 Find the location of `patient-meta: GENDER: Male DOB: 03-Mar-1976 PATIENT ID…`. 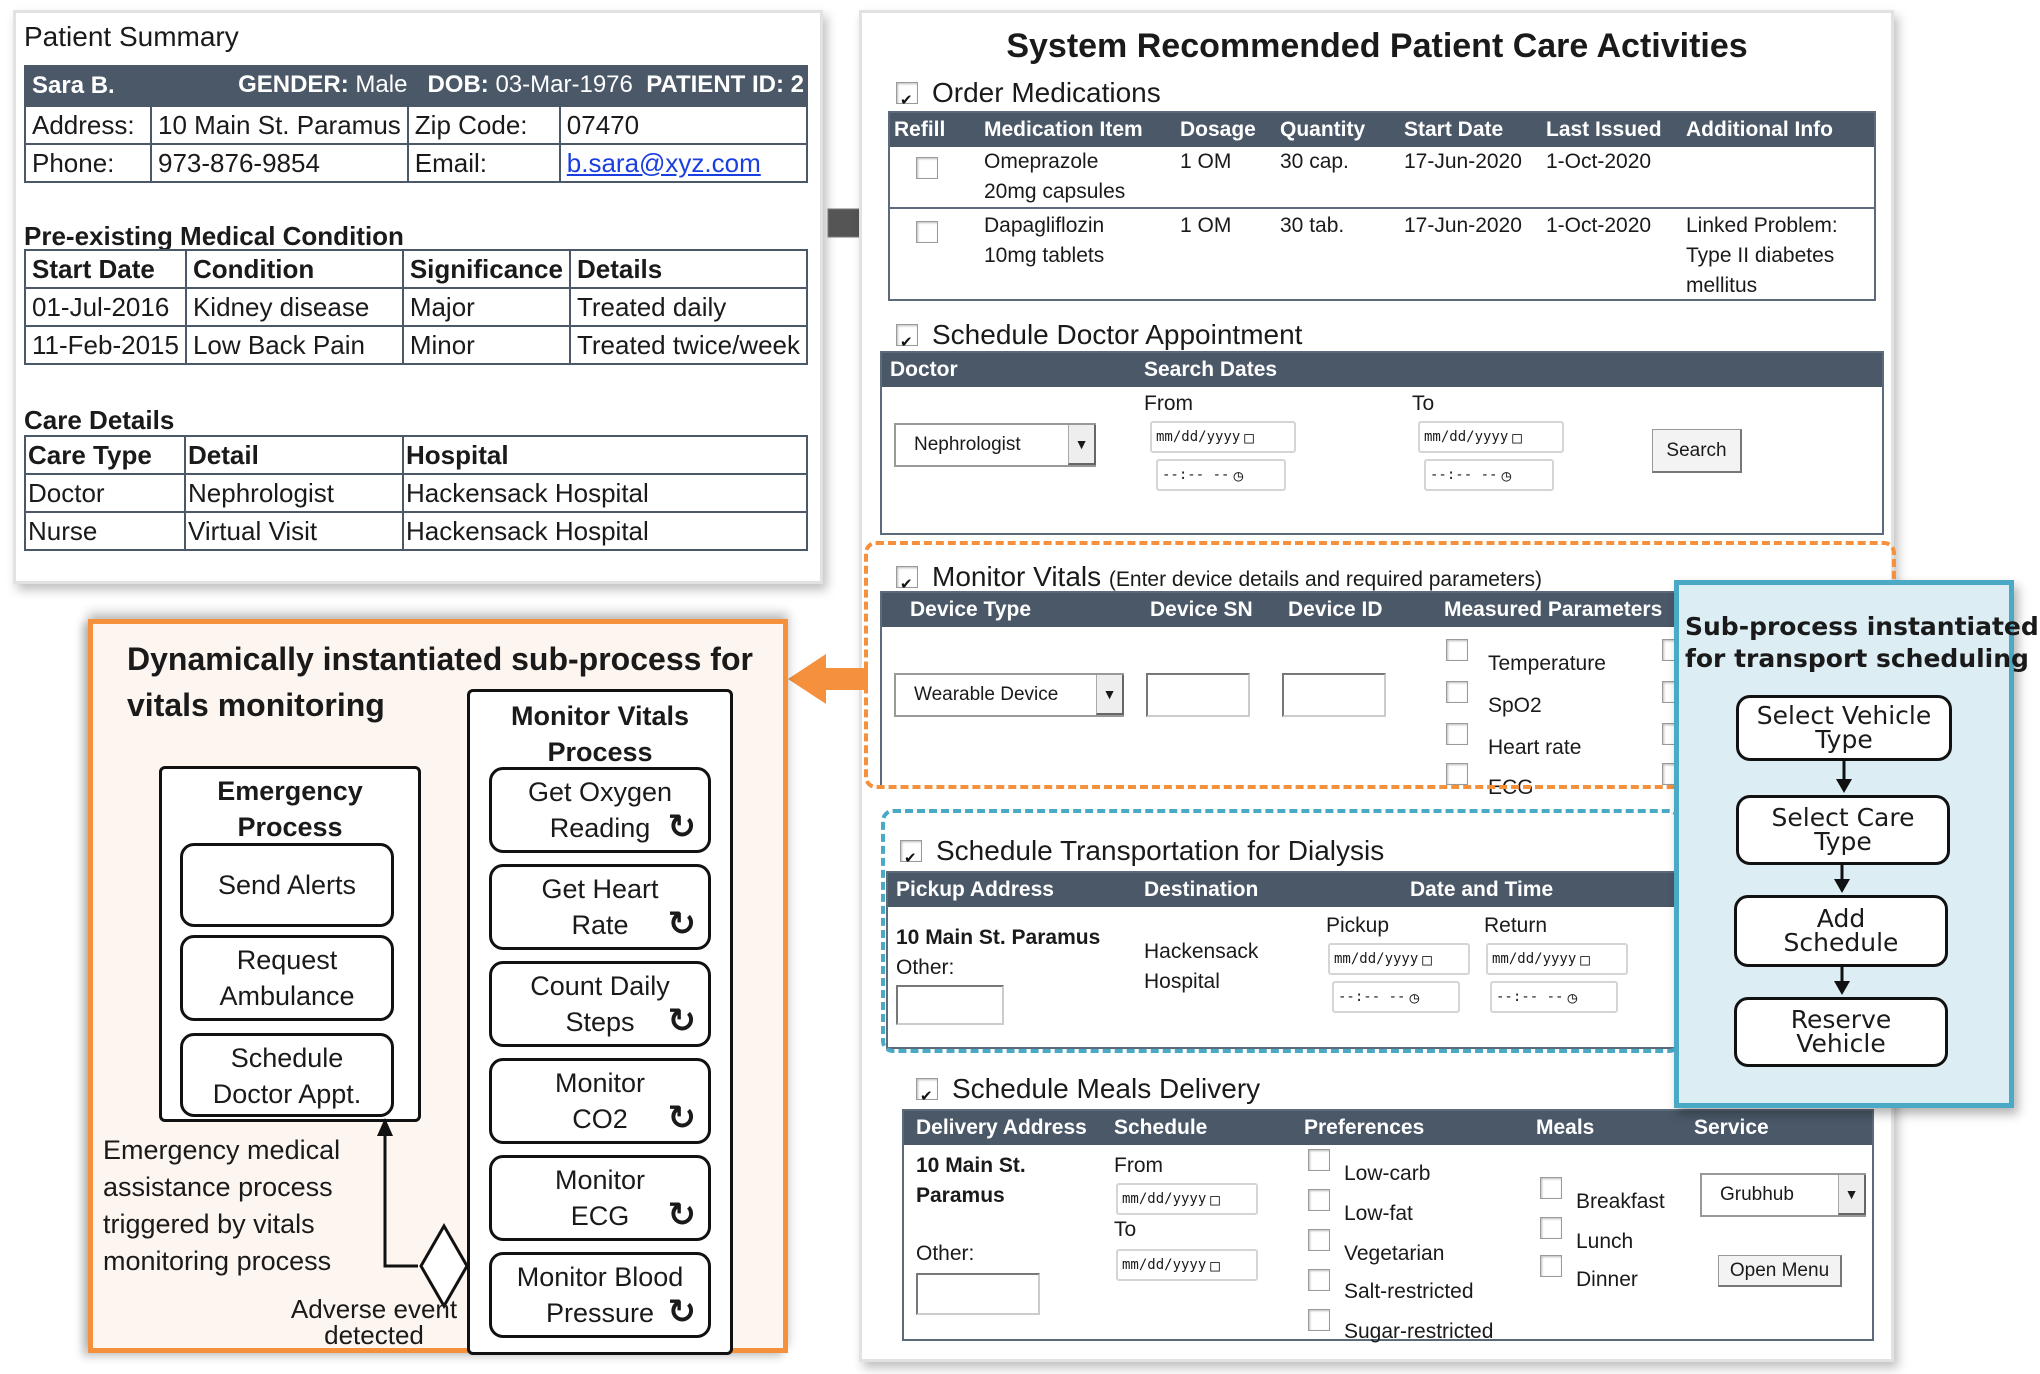

patient-meta: GENDER: Male DOB: 03-Mar-1976 PATIENT ID… is located at coordinates (521, 85).